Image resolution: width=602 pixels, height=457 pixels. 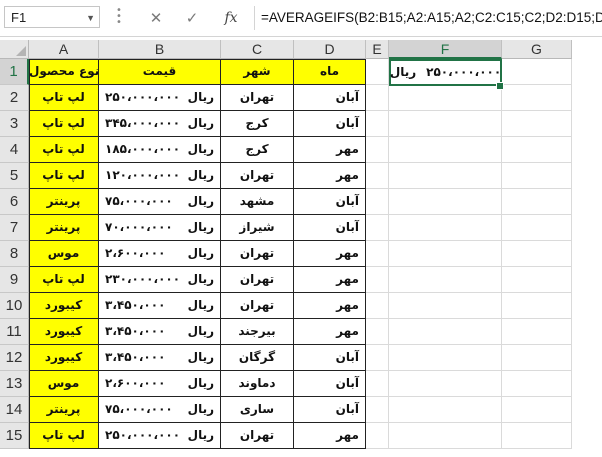 What do you see at coordinates (14, 228) in the screenshot?
I see `row-header-7: 7` at bounding box center [14, 228].